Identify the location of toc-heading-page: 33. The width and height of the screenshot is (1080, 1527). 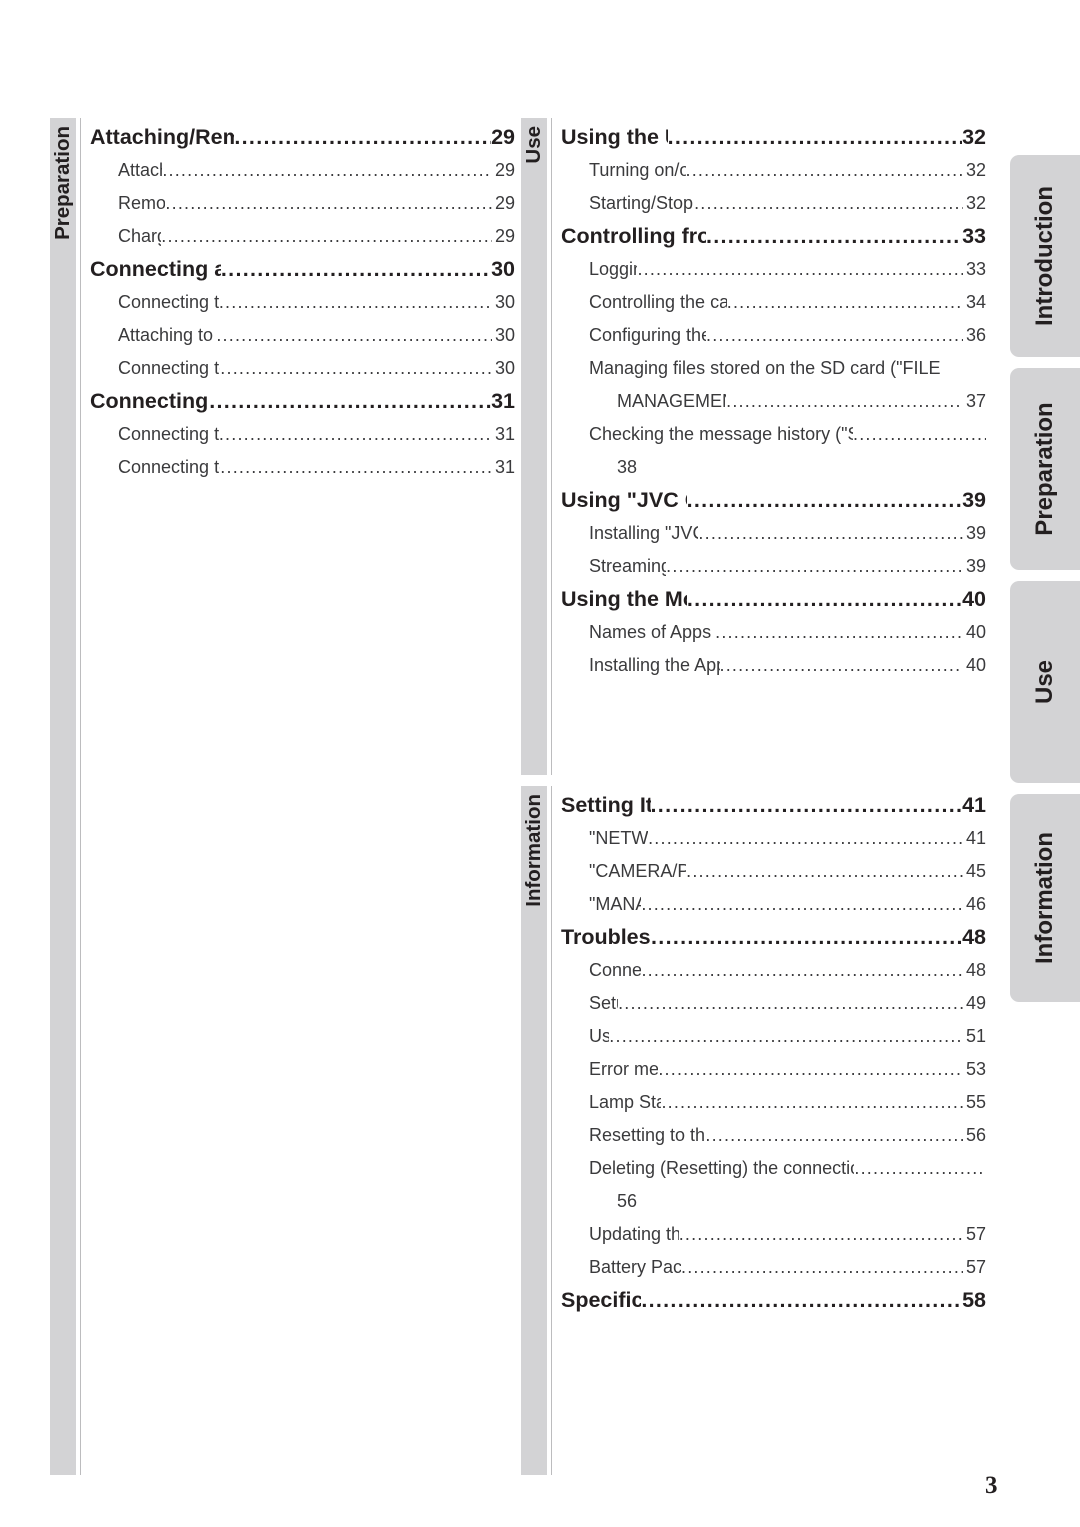
(974, 236).